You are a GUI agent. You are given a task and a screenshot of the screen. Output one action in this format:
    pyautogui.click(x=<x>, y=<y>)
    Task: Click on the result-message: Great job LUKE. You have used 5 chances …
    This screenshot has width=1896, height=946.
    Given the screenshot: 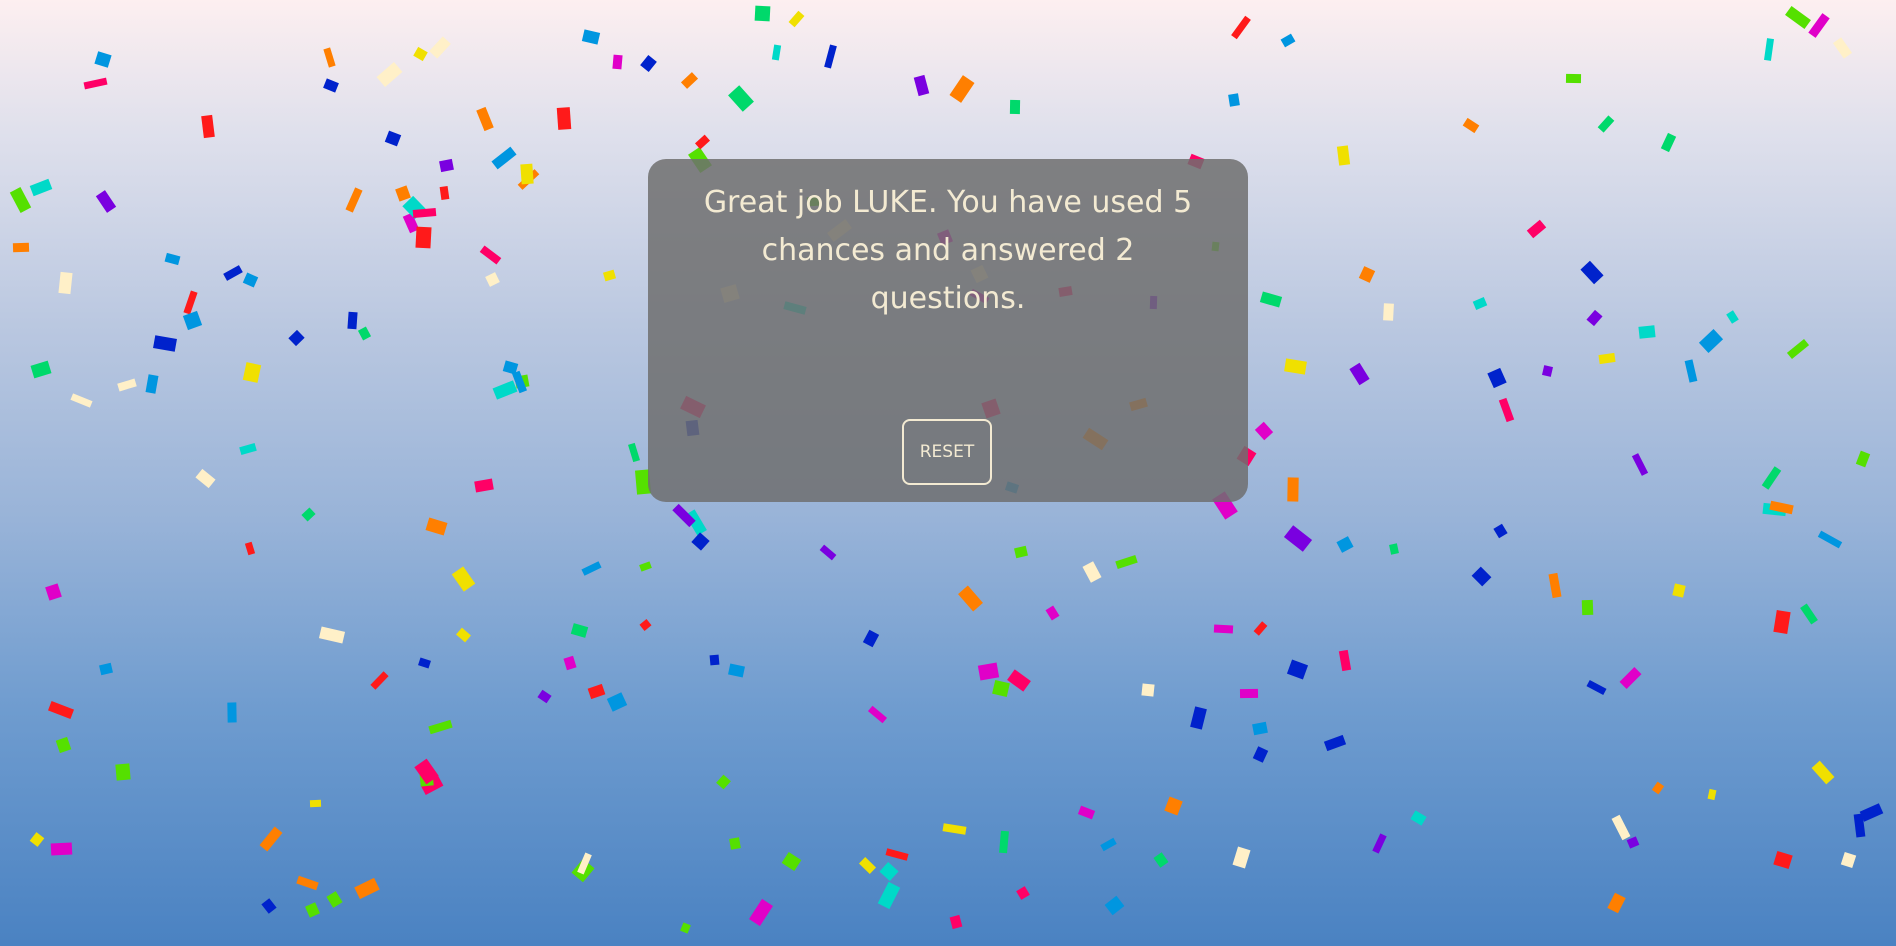 What is the action you would take?
    pyautogui.click(x=948, y=250)
    